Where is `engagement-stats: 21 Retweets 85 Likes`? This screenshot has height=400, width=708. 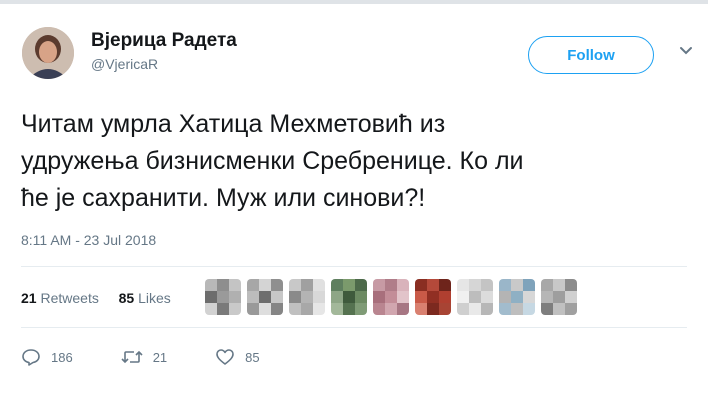
engagement-stats: 21 Retweets 85 Likes is located at coordinates (96, 298).